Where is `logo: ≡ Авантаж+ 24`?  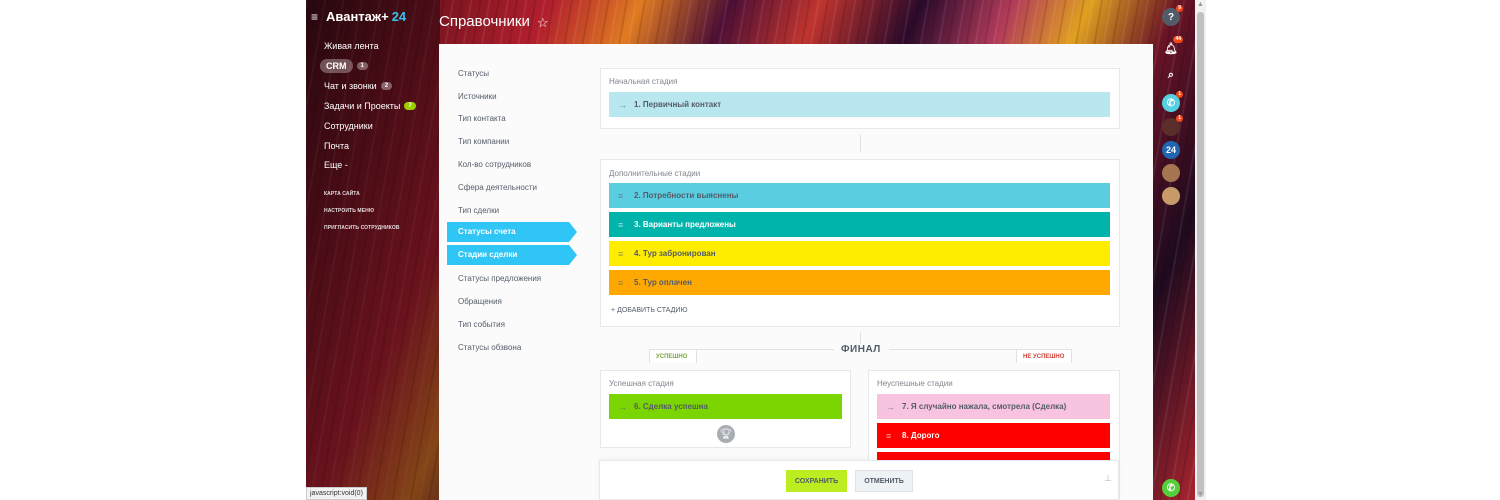
logo: ≡ Авантаж+ 24 is located at coordinates (358, 16).